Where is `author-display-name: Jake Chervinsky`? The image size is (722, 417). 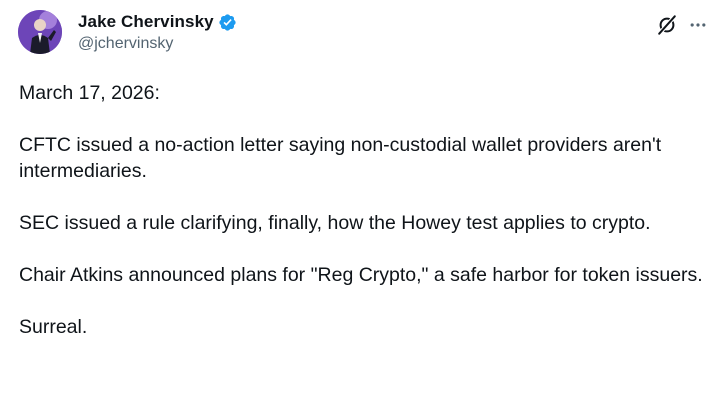 author-display-name: Jake Chervinsky is located at coordinates (146, 22).